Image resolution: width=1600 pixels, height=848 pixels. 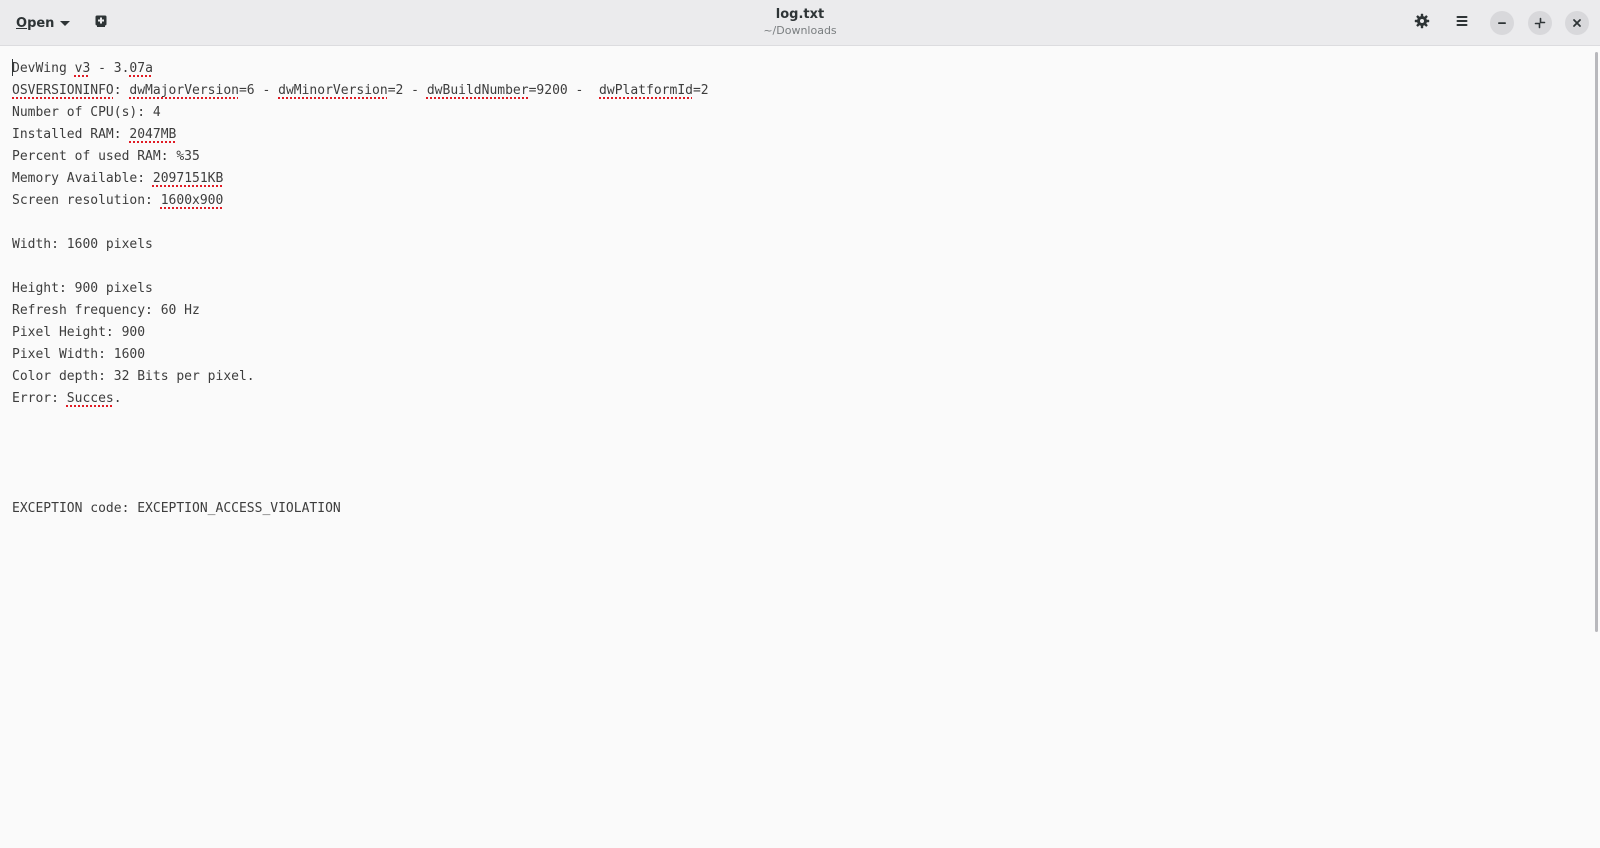 What do you see at coordinates (333, 90) in the screenshot?
I see `misspelled-word: dwMinorVersion` at bounding box center [333, 90].